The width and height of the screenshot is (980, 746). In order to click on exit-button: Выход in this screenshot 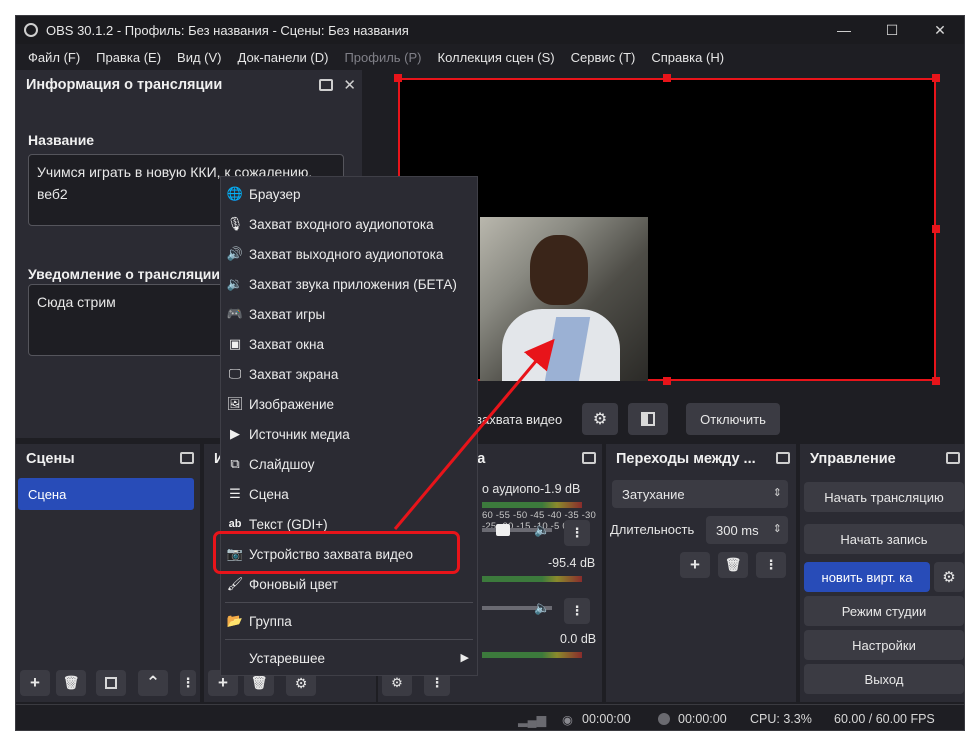, I will do `click(884, 679)`.